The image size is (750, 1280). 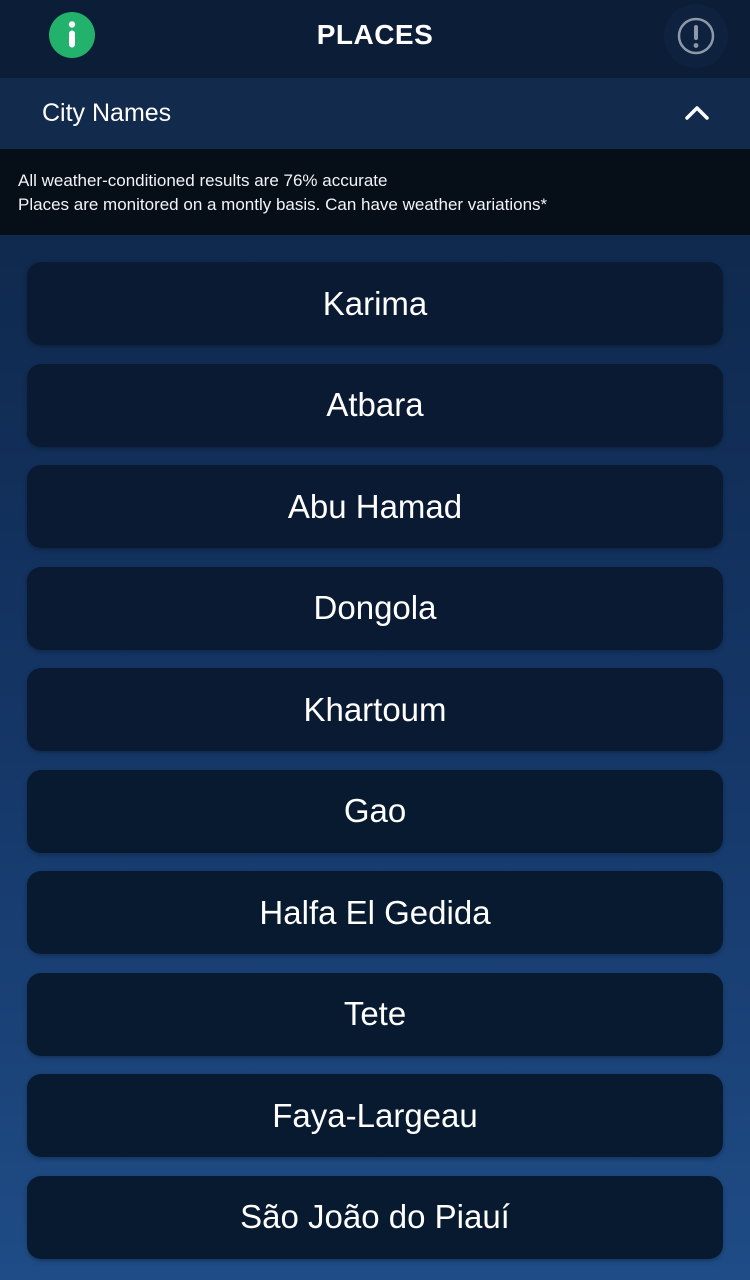 What do you see at coordinates (375, 811) in the screenshot?
I see `city-item-gao: Gao` at bounding box center [375, 811].